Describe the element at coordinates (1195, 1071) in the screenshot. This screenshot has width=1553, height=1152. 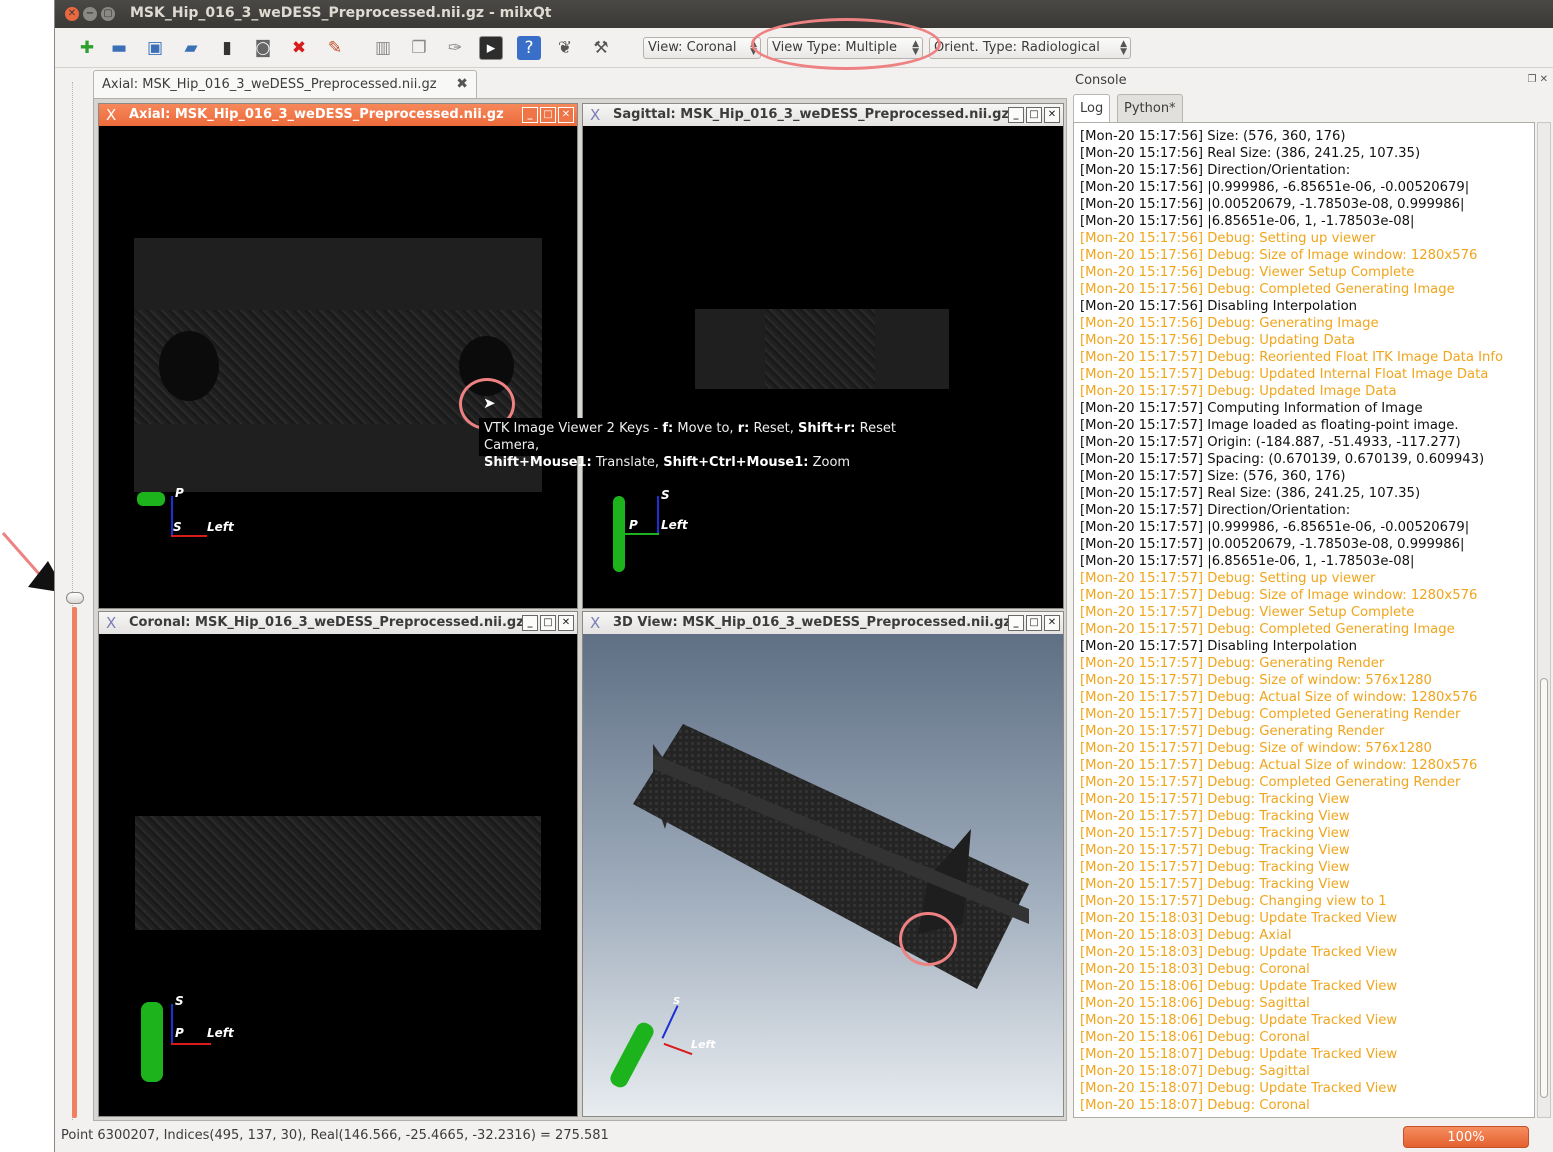
I see `log-line: [Mon-20 15:18:07] Debug: Sagittal` at that location.